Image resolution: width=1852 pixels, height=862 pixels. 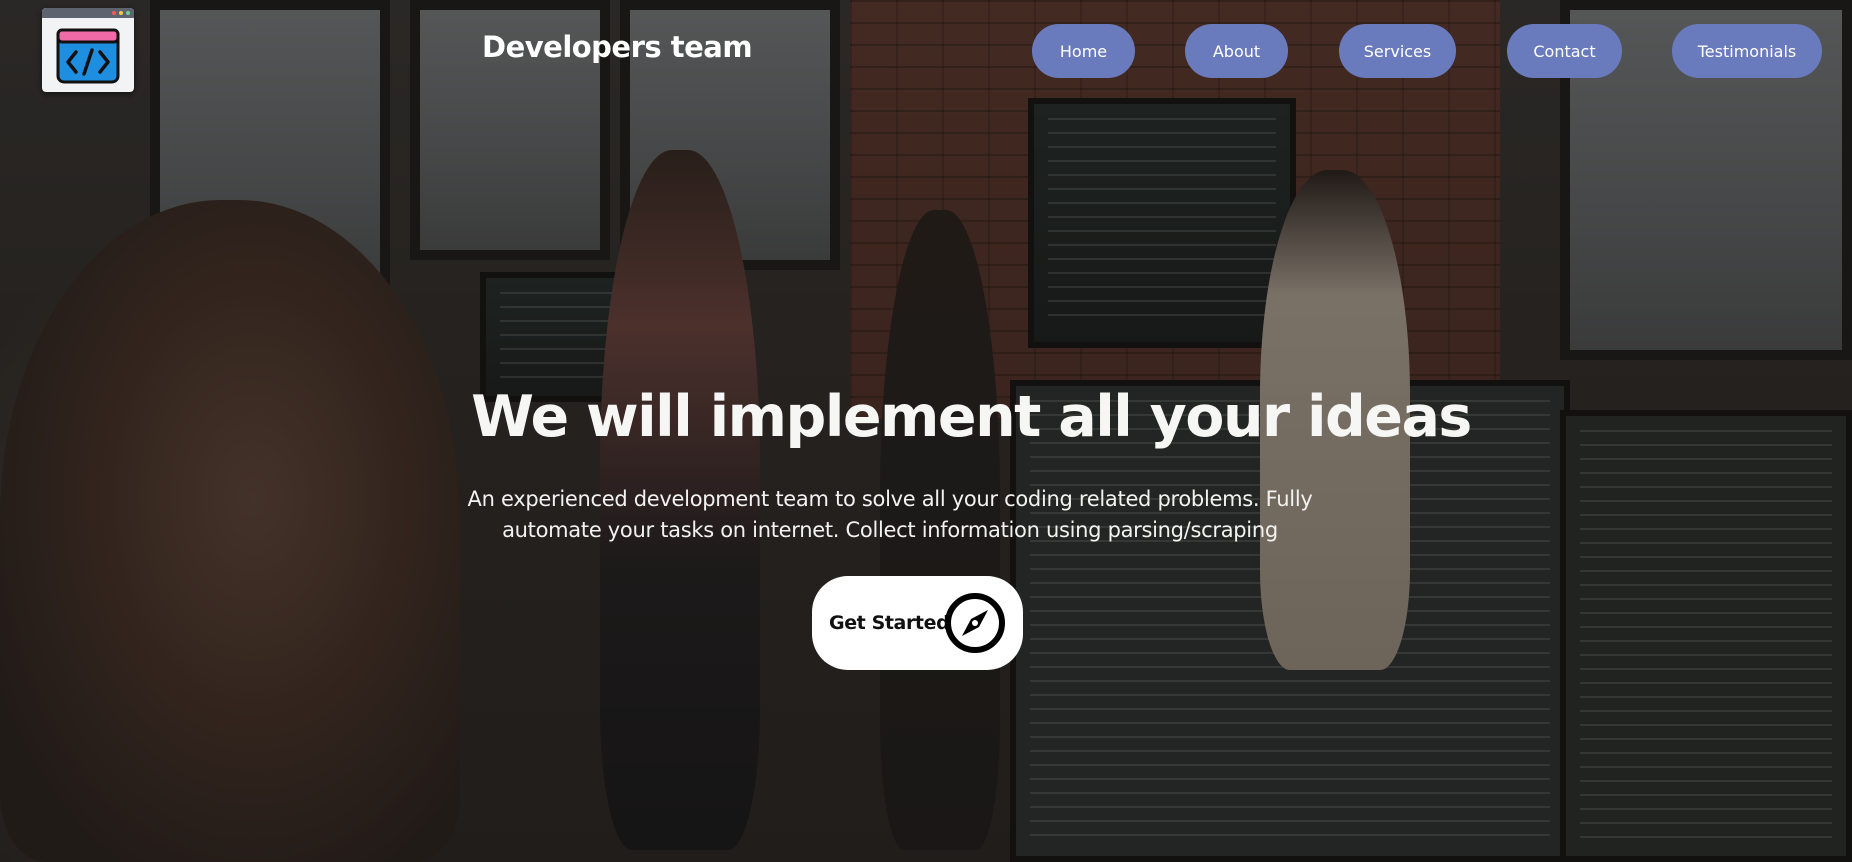 I want to click on get-started-button: Get Started, so click(x=917, y=623).